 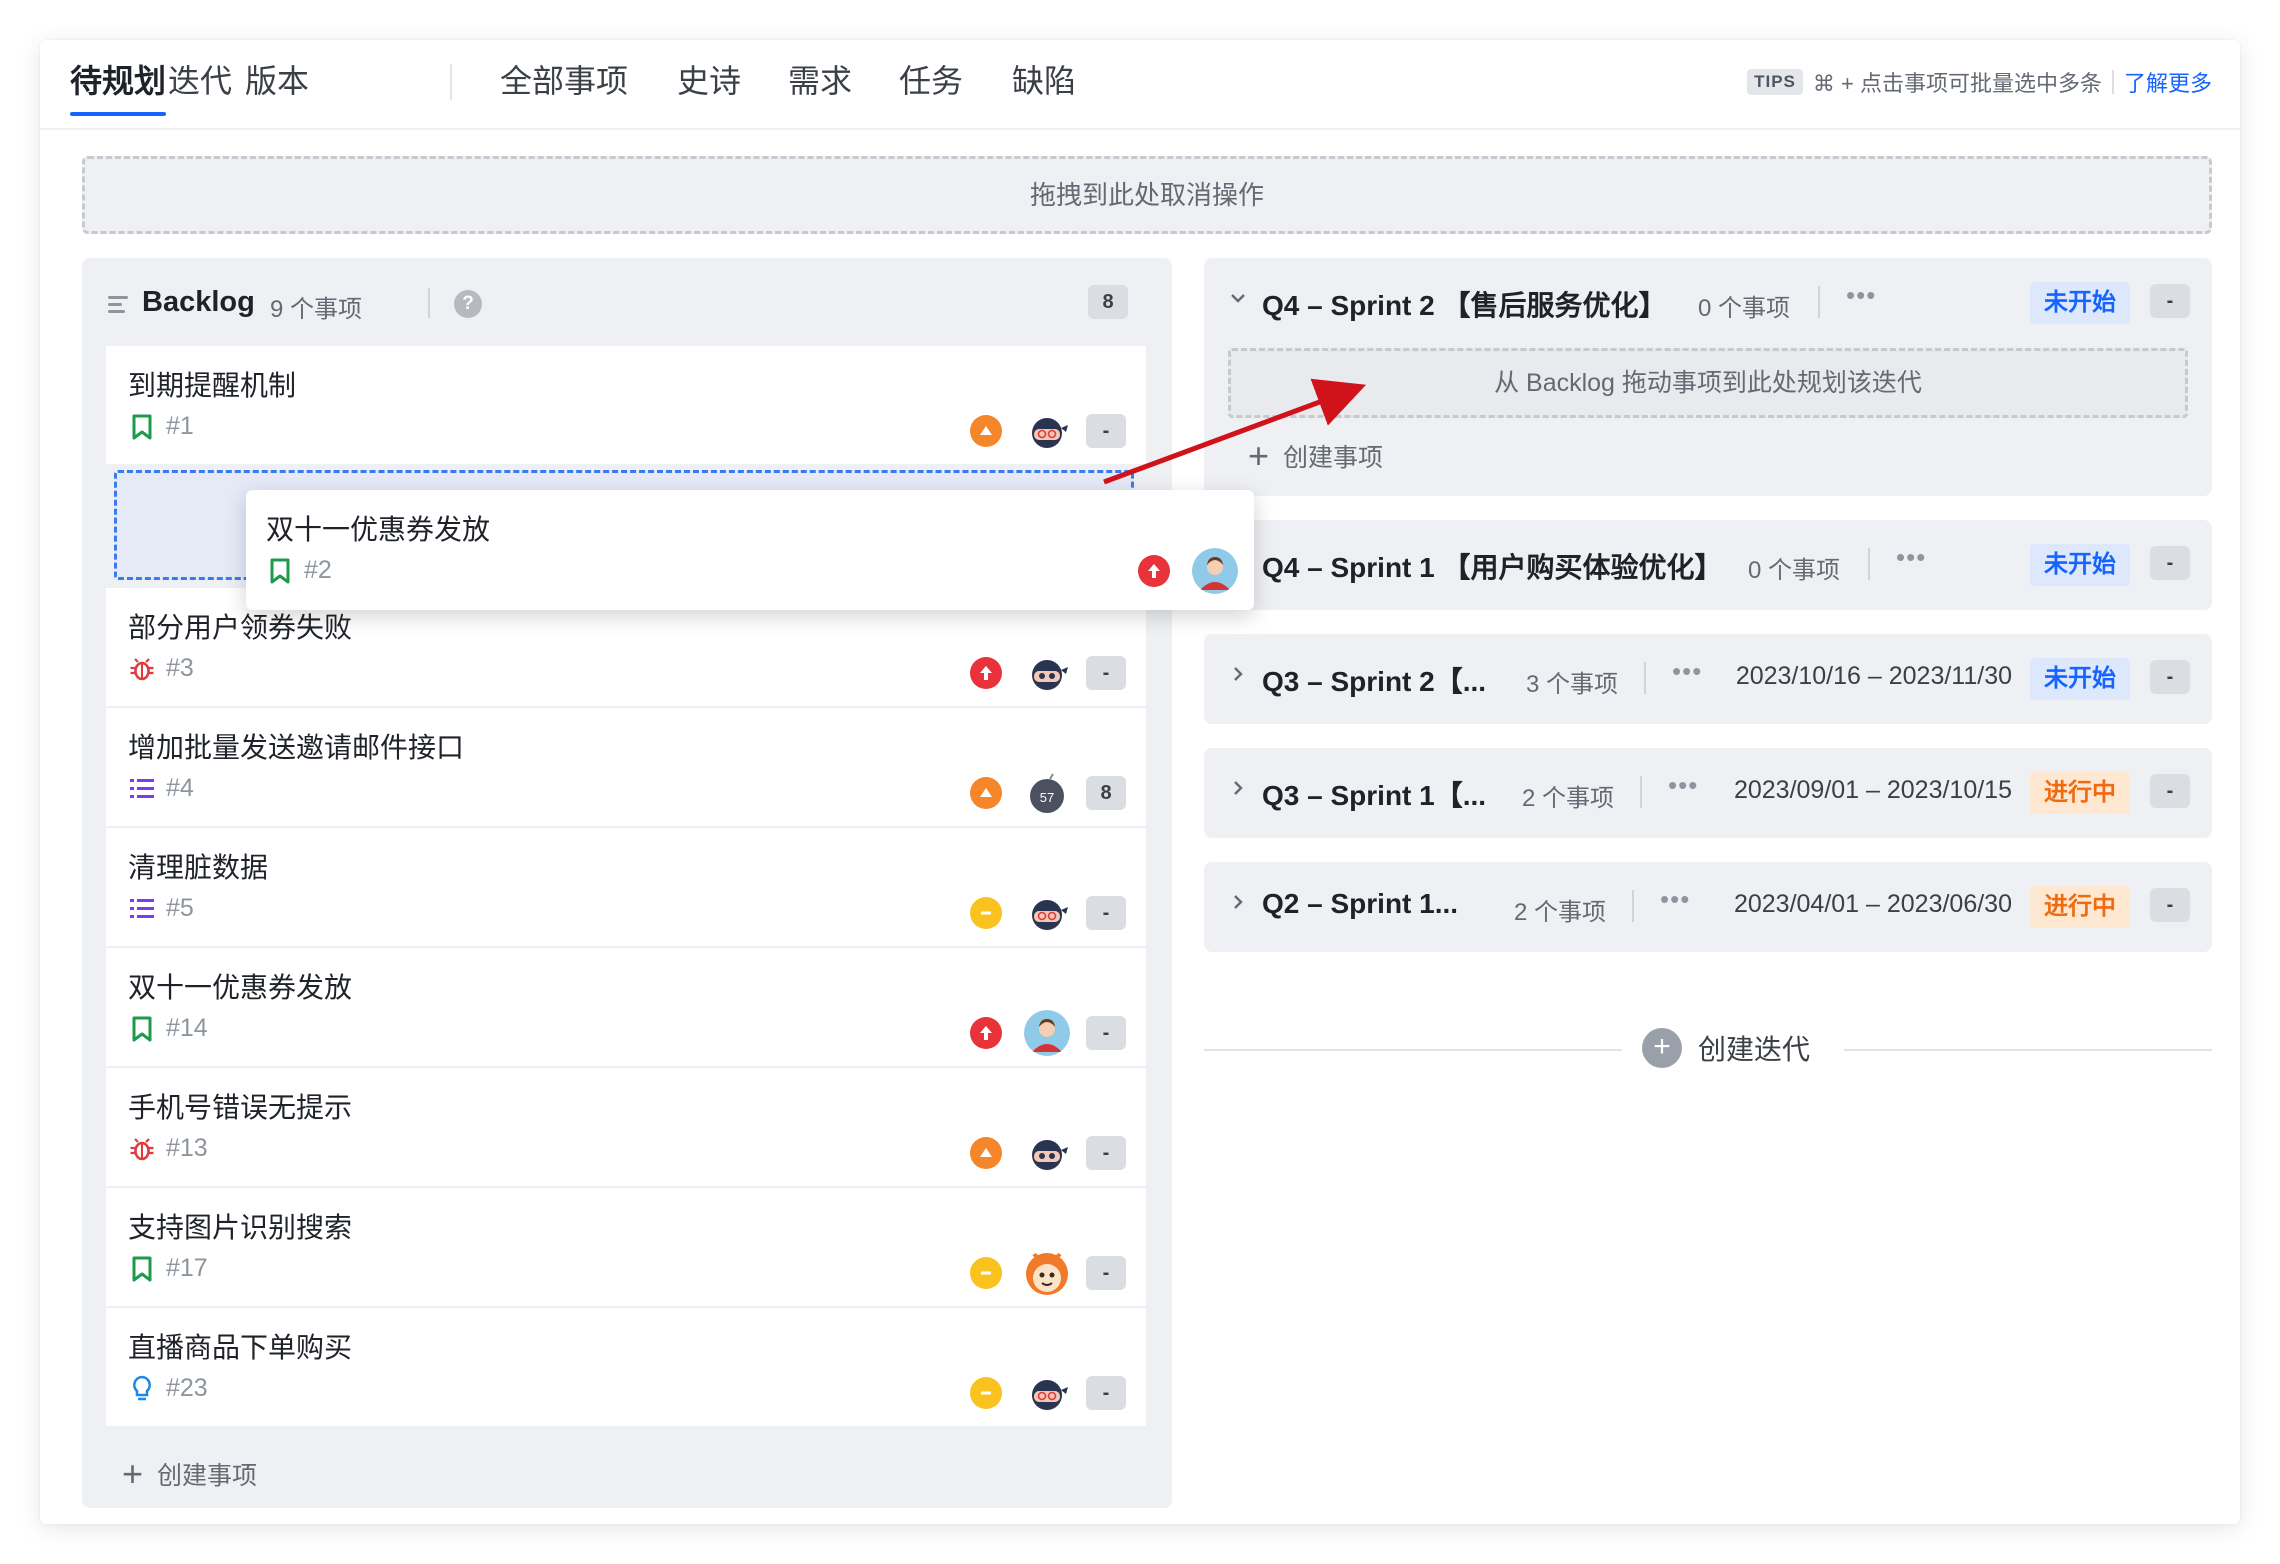 I want to click on help-icon: ?, so click(x=468, y=304).